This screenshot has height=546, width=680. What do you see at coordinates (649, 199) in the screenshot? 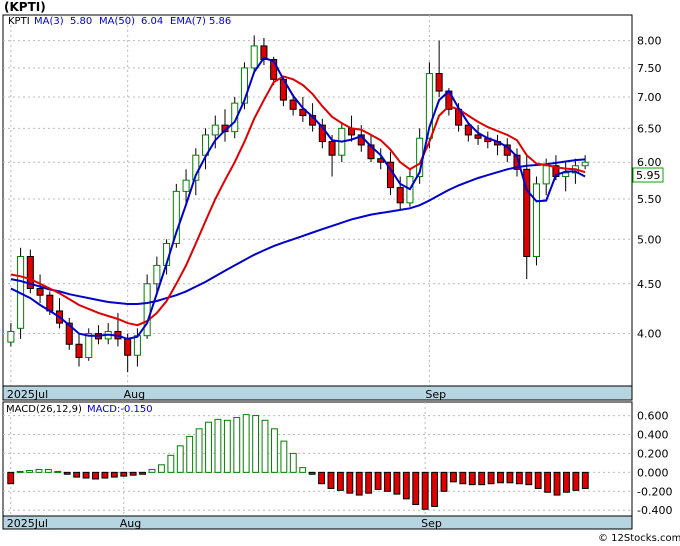
I see `price-y-tick-label: 5.50` at bounding box center [649, 199].